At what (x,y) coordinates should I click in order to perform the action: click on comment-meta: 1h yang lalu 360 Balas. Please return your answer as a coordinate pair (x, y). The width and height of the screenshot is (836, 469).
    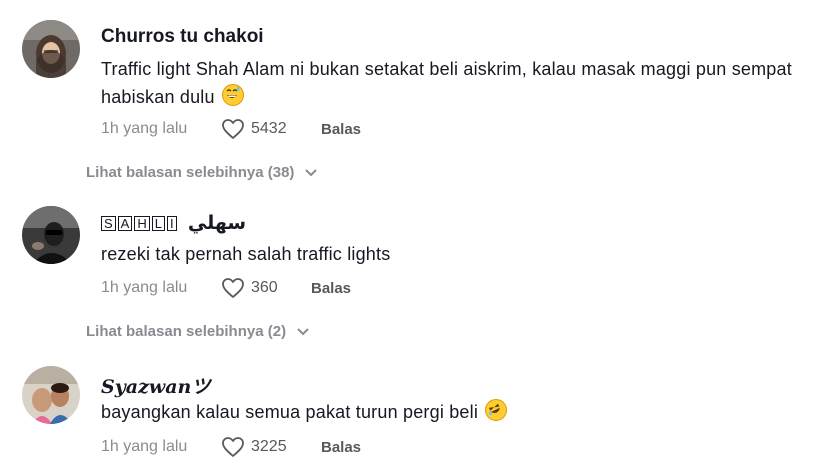
    Looking at the image, I should click on (226, 288).